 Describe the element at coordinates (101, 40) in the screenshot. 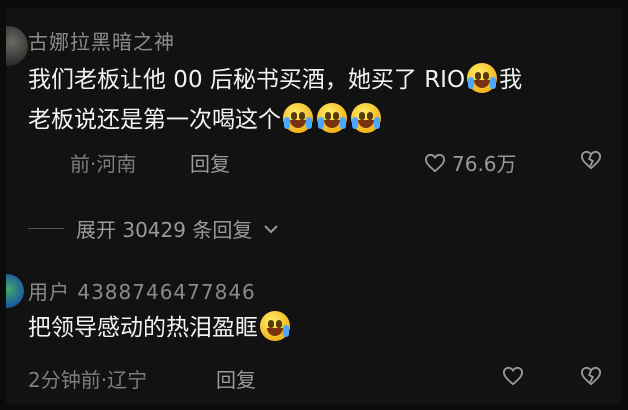

I see `comment-author: 古娜拉黑暗之神` at that location.